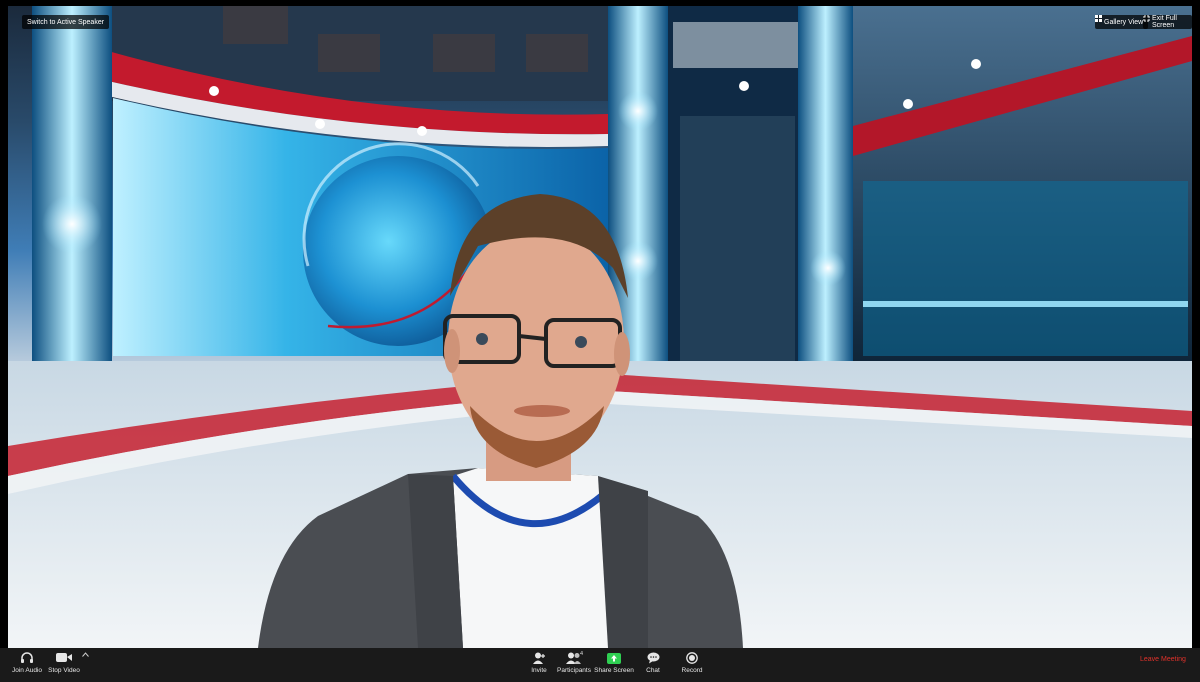 This screenshot has width=1200, height=682. Describe the element at coordinates (1164, 22) in the screenshot. I see `exit-full-screen-label: Exit Full Screen` at that location.